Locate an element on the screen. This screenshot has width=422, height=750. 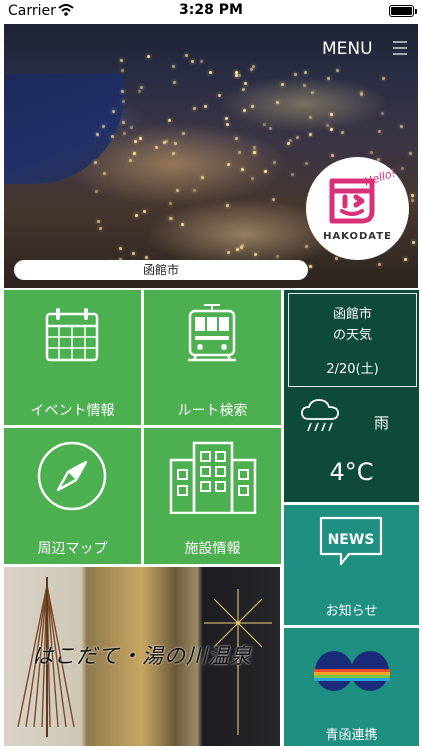
logo-name: HAKODATE is located at coordinates (357, 236).